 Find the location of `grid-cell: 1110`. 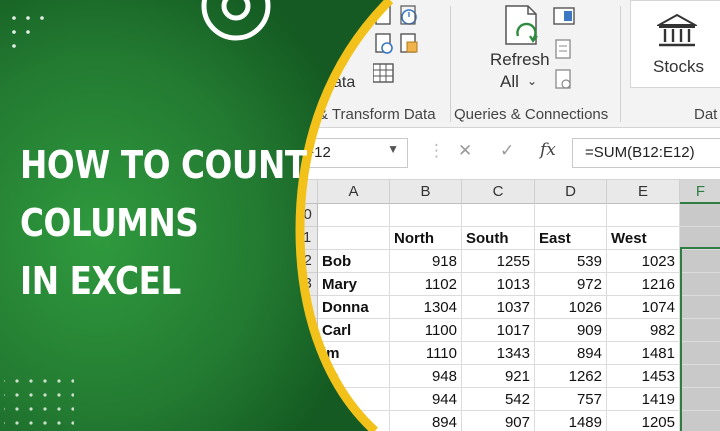

grid-cell: 1110 is located at coordinates (426, 353).